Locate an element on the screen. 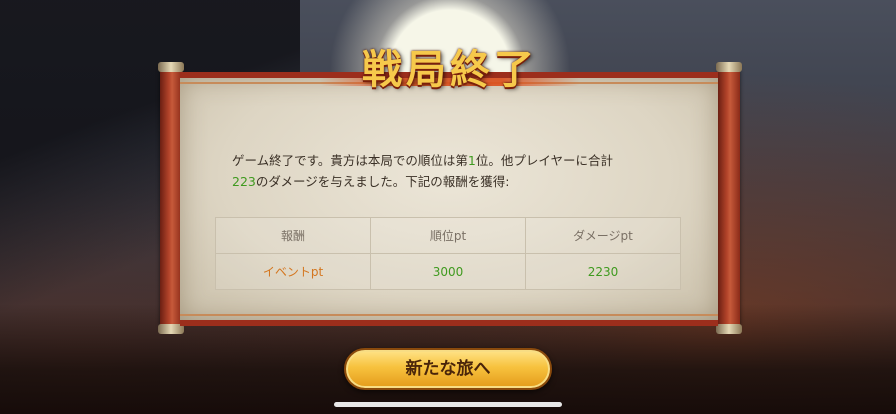  table-row: イベントpt 3000 2230 is located at coordinates (448, 271).